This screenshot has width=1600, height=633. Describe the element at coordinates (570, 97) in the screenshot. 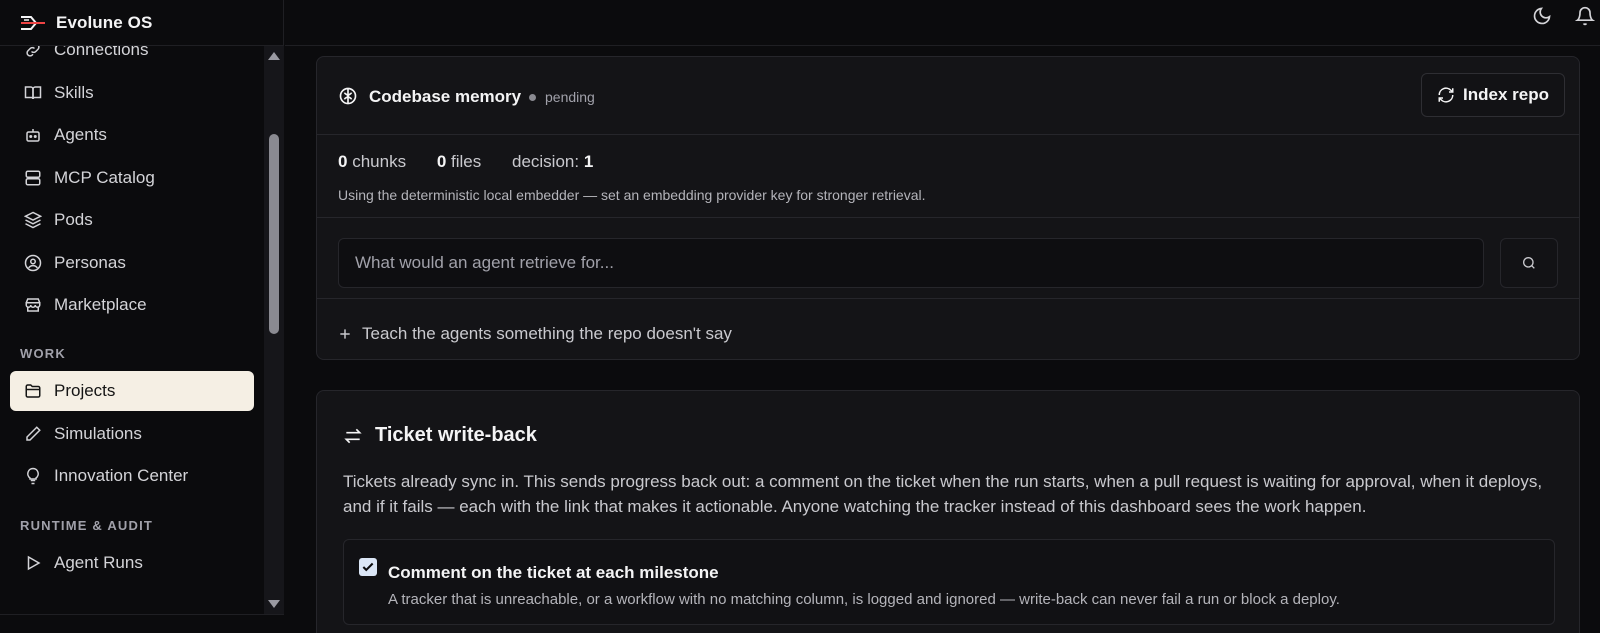

I see `status-badge: pending` at that location.